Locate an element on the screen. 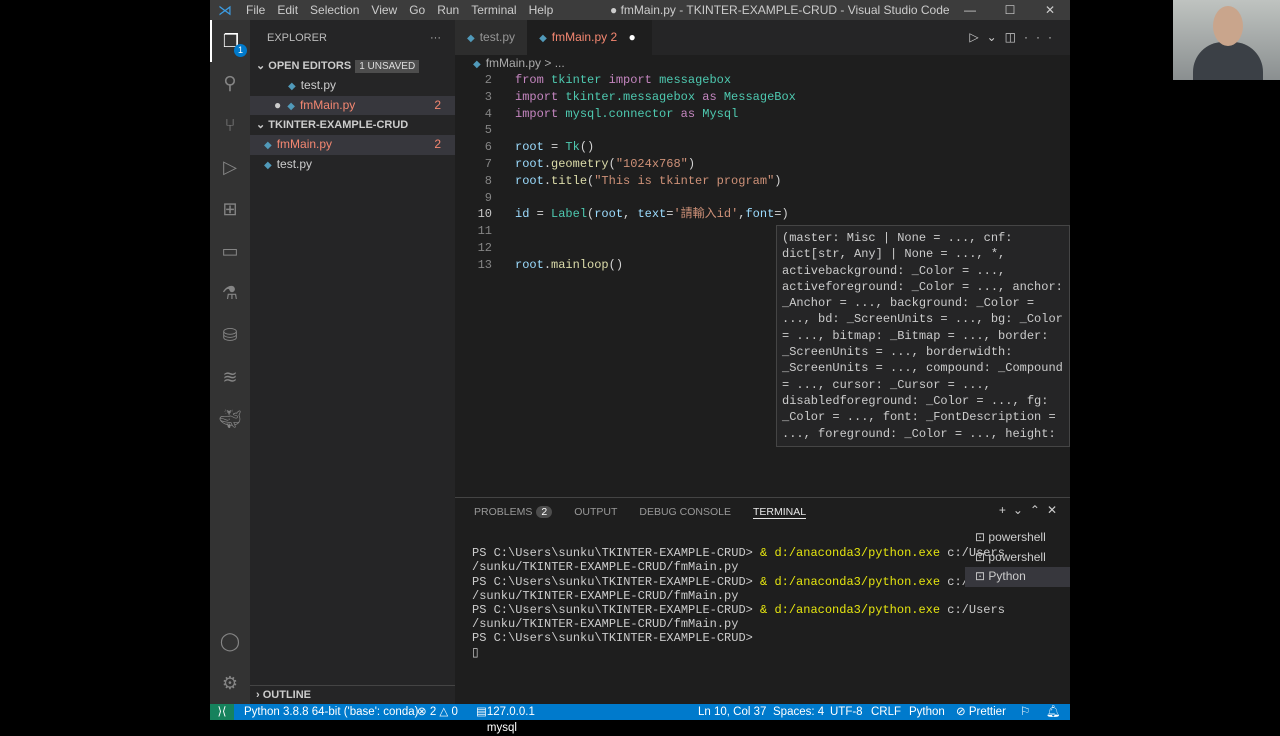  menu-run: Run is located at coordinates (448, 10).